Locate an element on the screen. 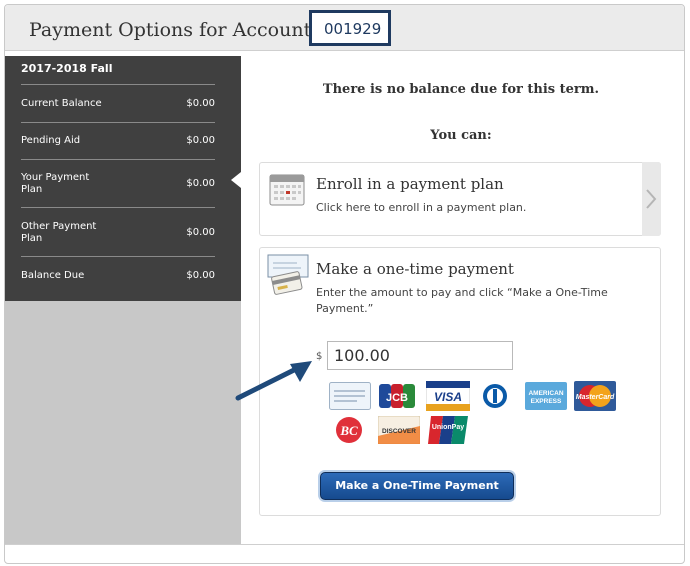 The height and width of the screenshot is (566, 690). svg-text: MasterCard is located at coordinates (595, 397).